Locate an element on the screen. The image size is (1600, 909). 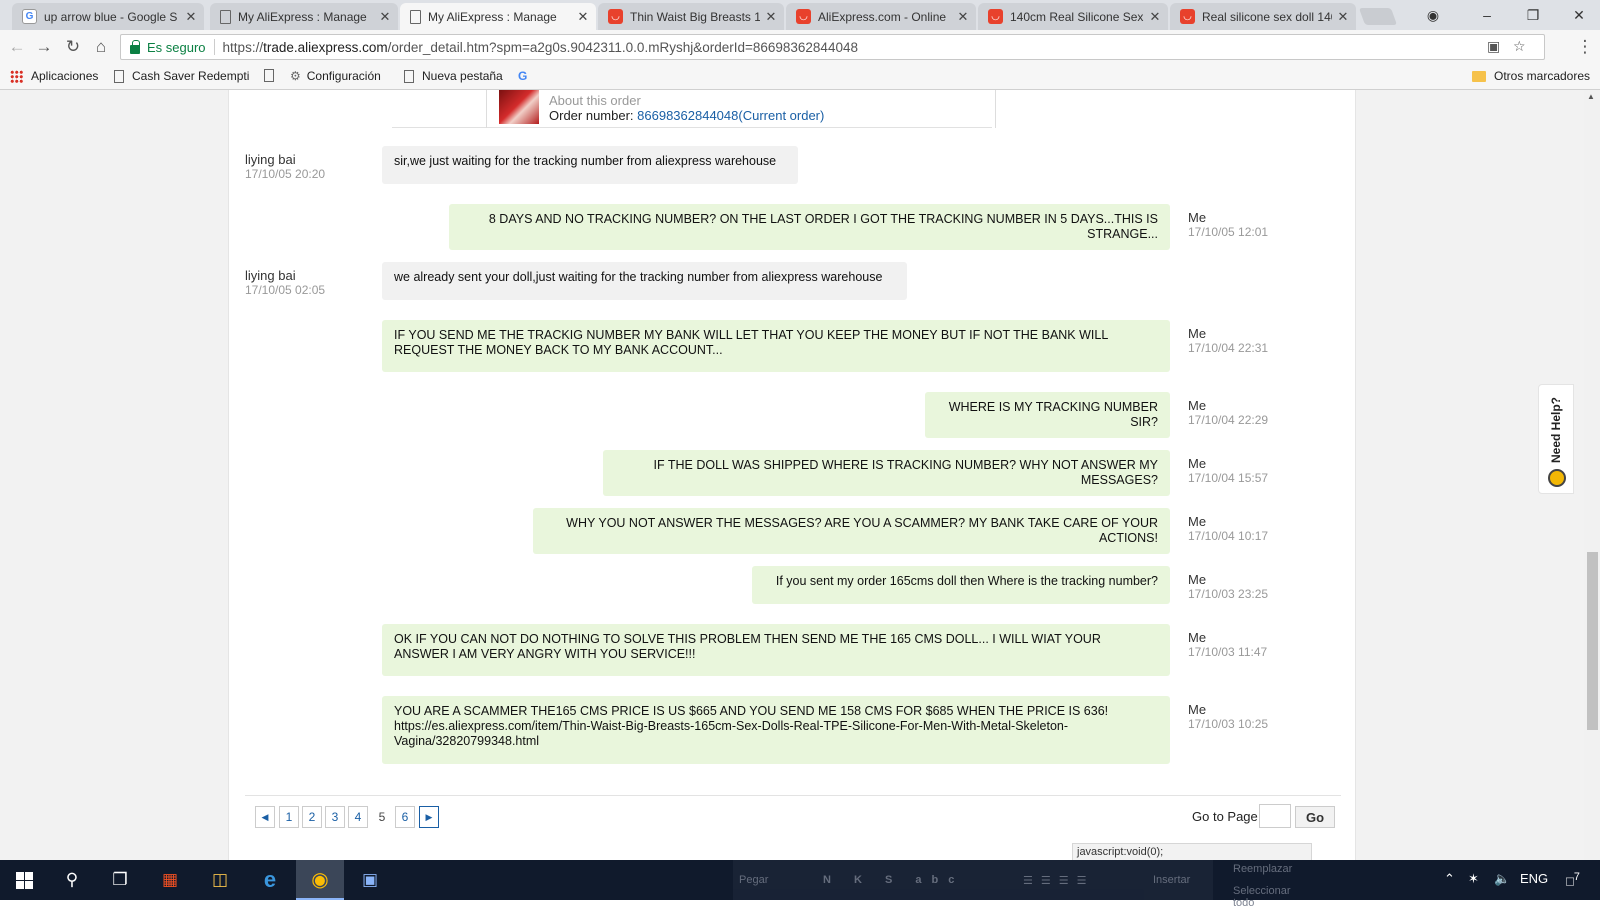
search-icon: ⚲ is located at coordinates (72, 880).